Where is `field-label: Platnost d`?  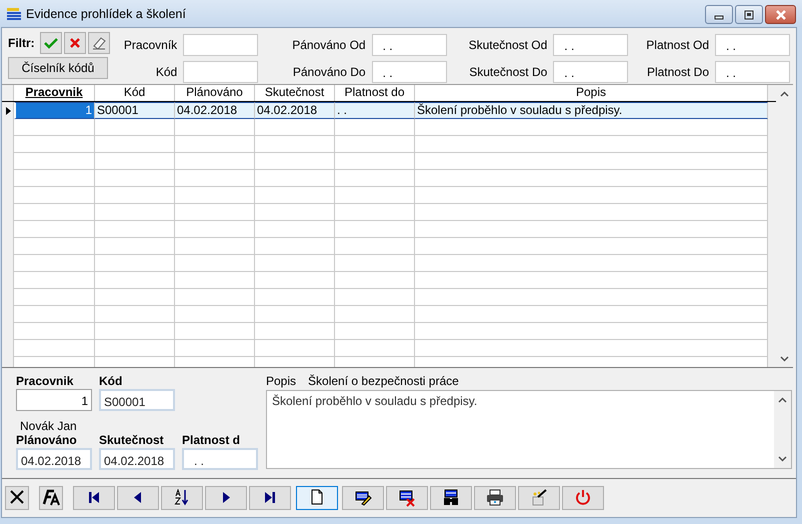 field-label: Platnost d is located at coordinates (212, 440).